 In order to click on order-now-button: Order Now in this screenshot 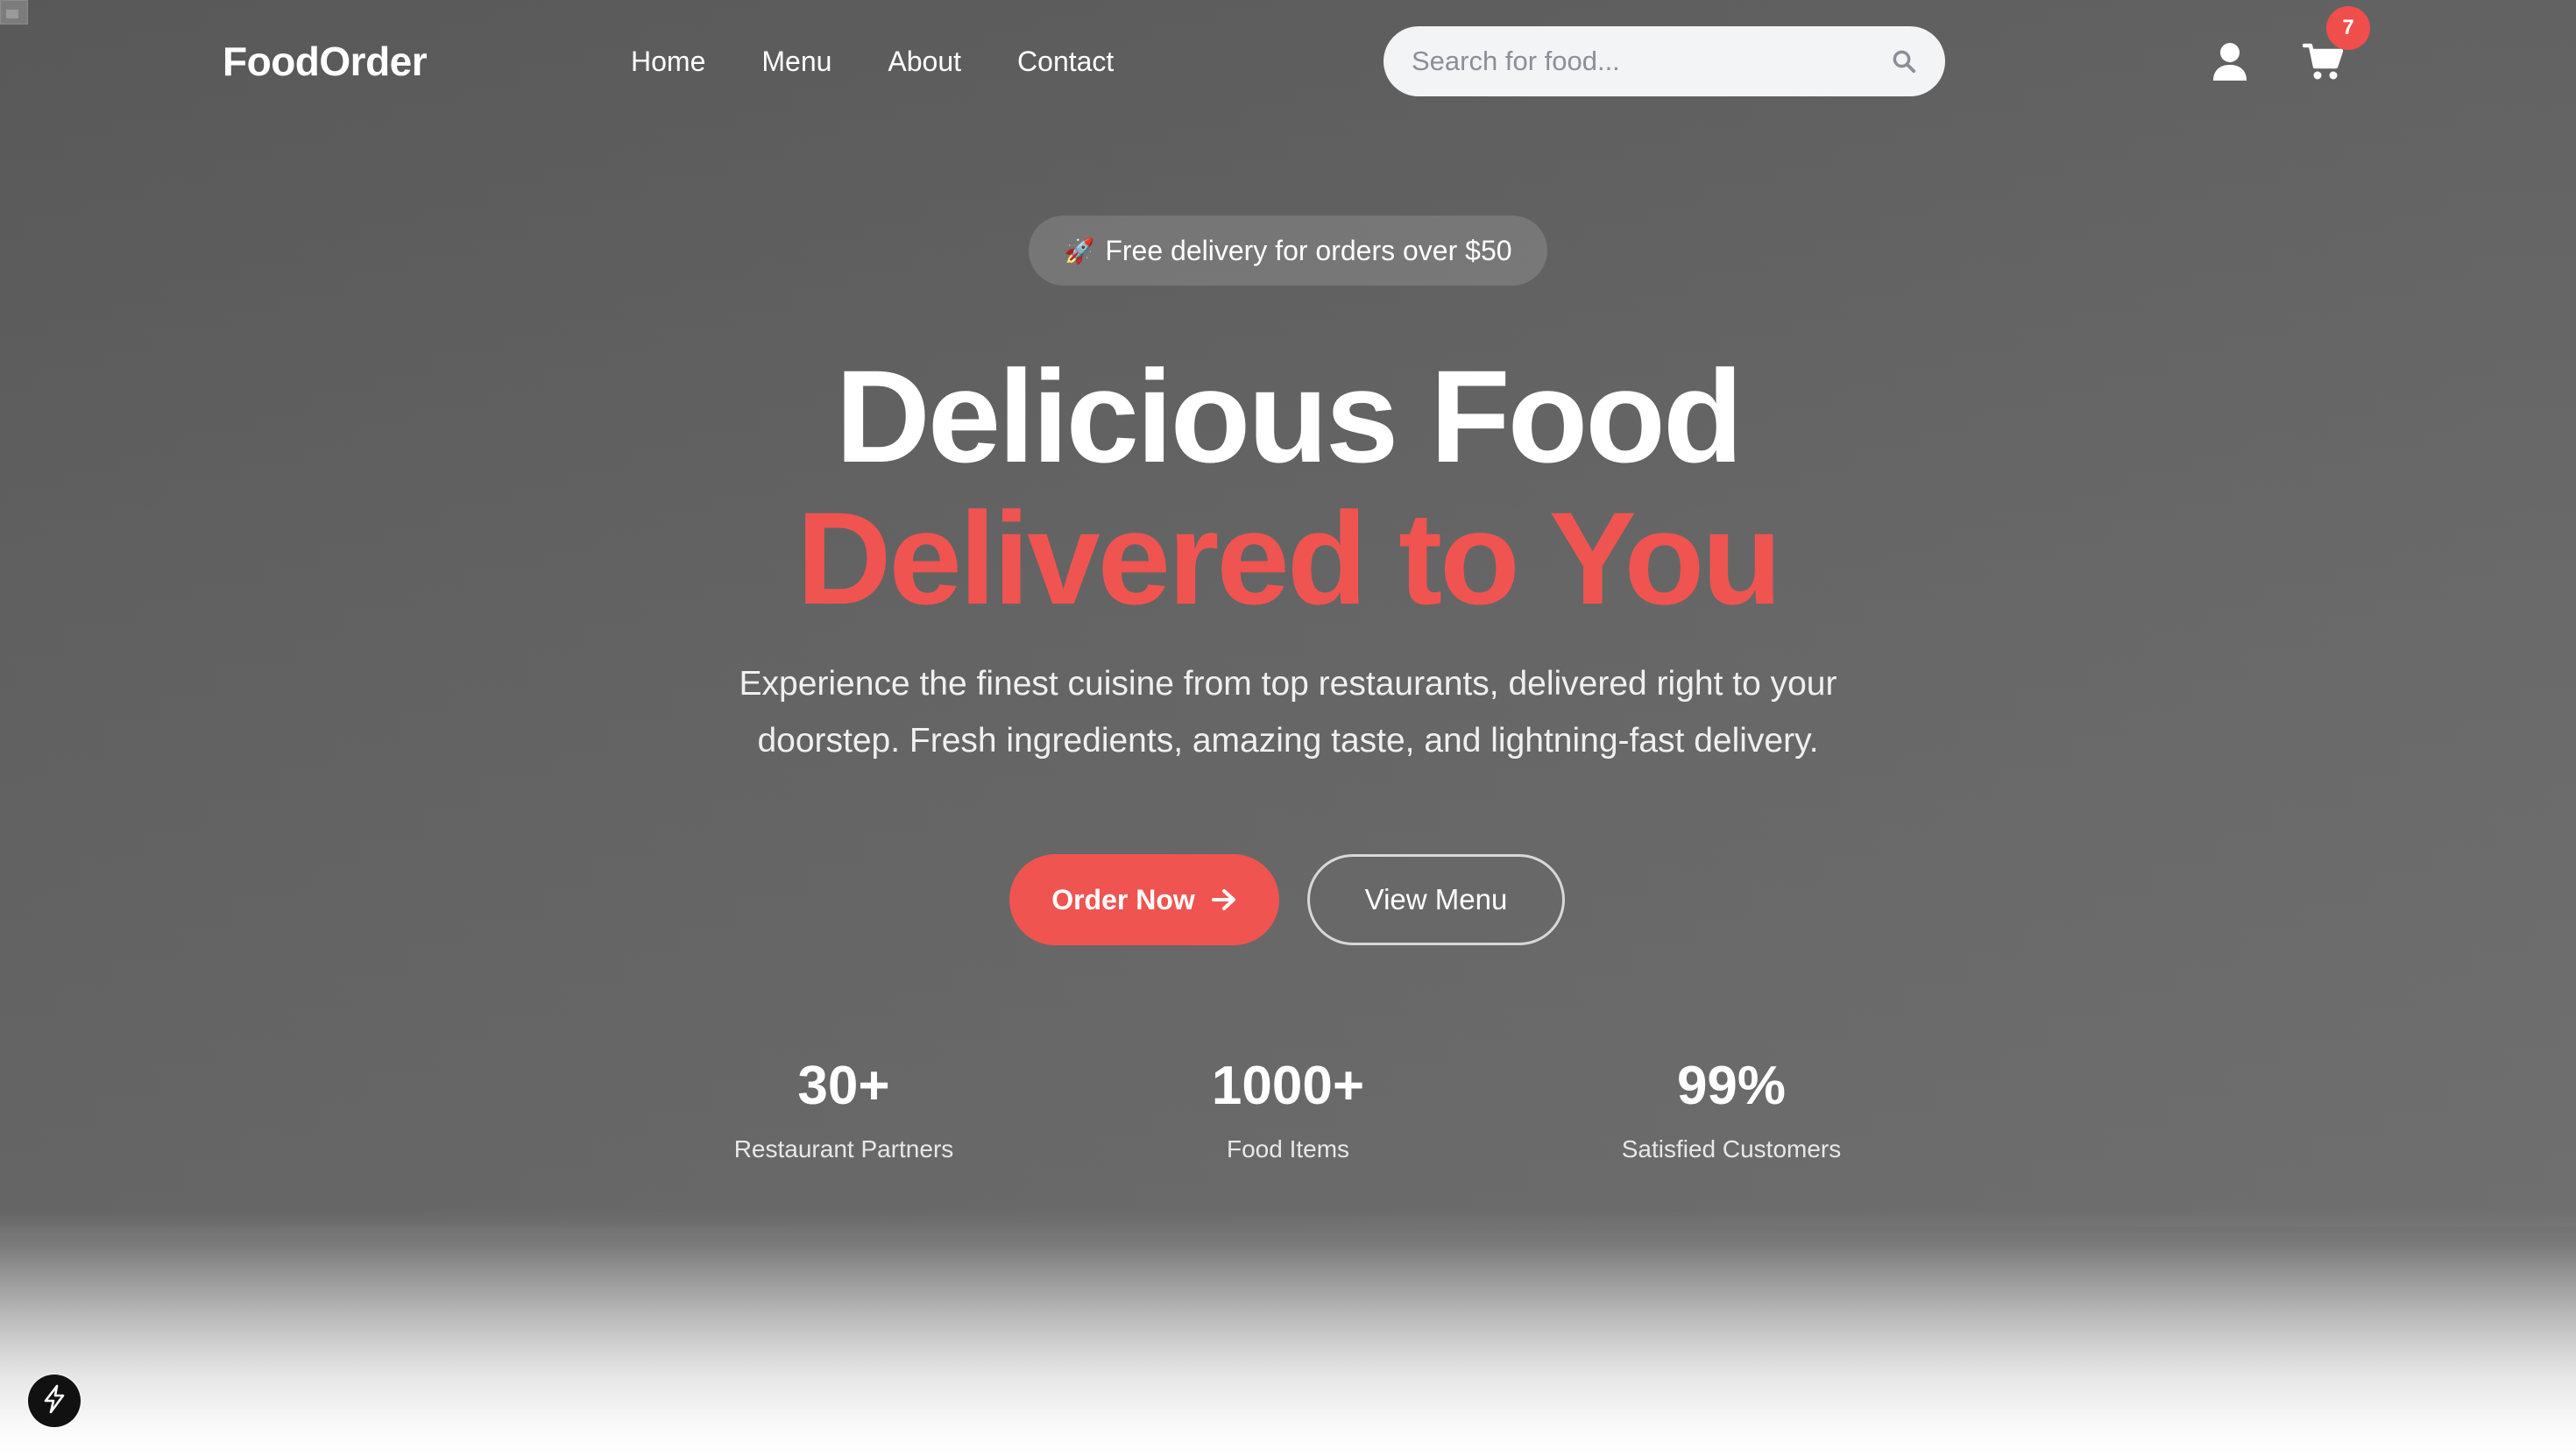, I will do `click(1144, 900)`.